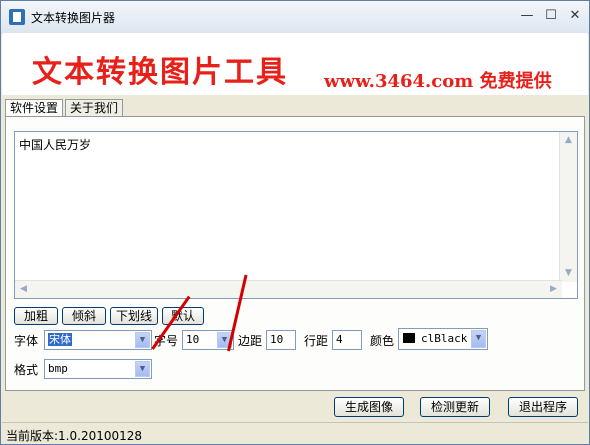 The image size is (590, 445). I want to click on scroll-up-icon: ▲, so click(568, 140).